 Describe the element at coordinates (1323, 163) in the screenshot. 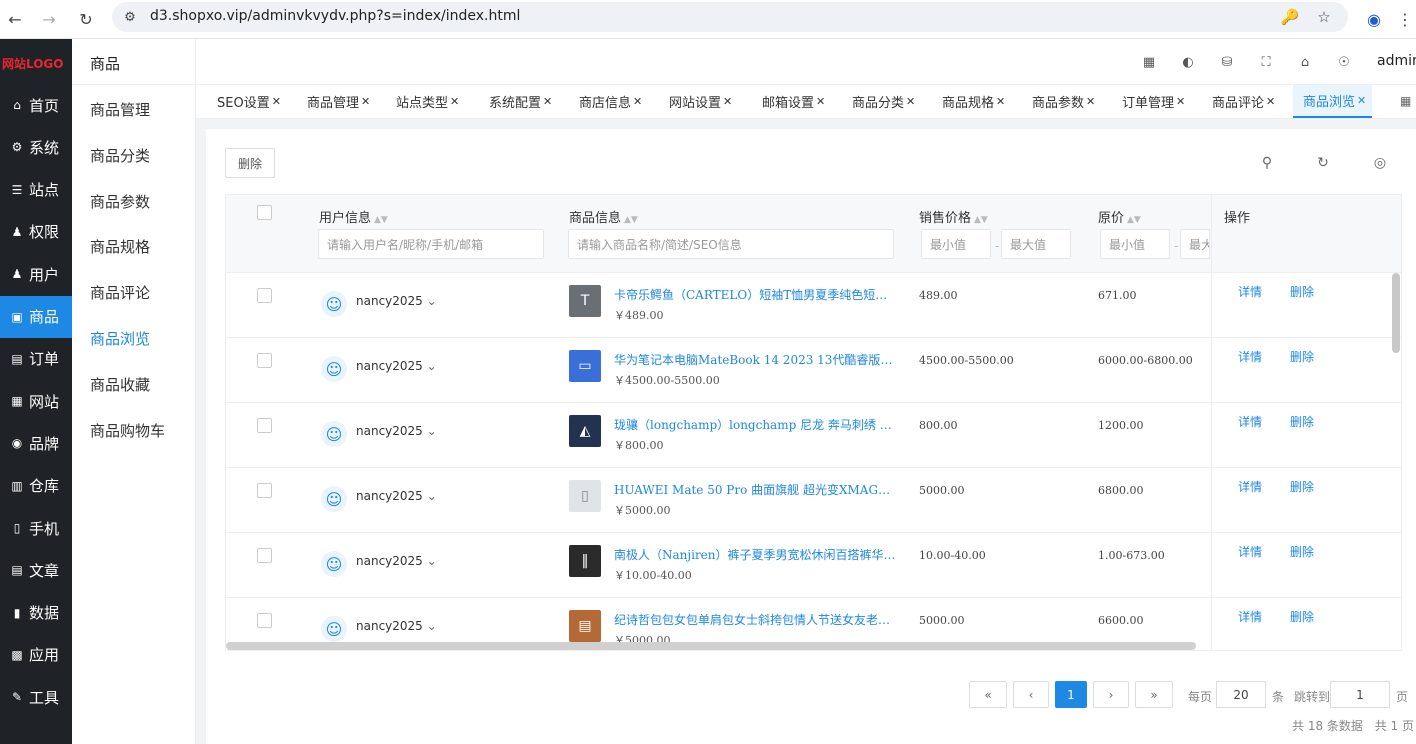

I see `refresh-icon: ↻` at that location.